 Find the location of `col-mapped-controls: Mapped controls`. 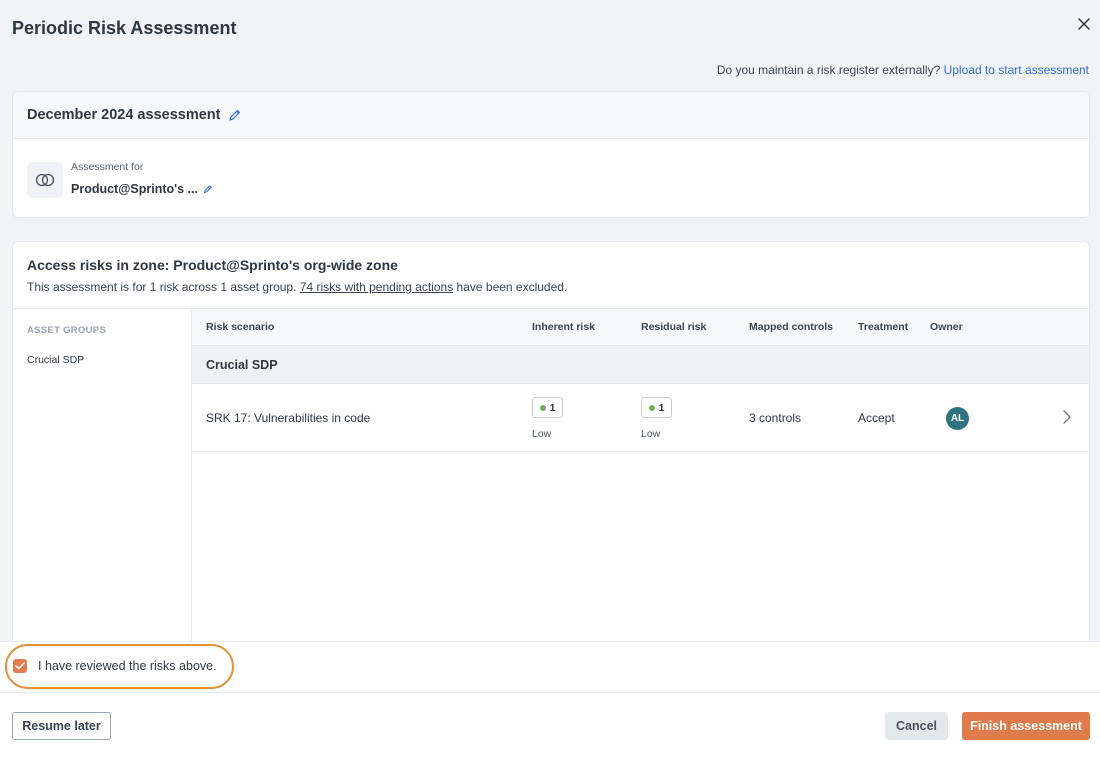

col-mapped-controls: Mapped controls is located at coordinates (791, 327).